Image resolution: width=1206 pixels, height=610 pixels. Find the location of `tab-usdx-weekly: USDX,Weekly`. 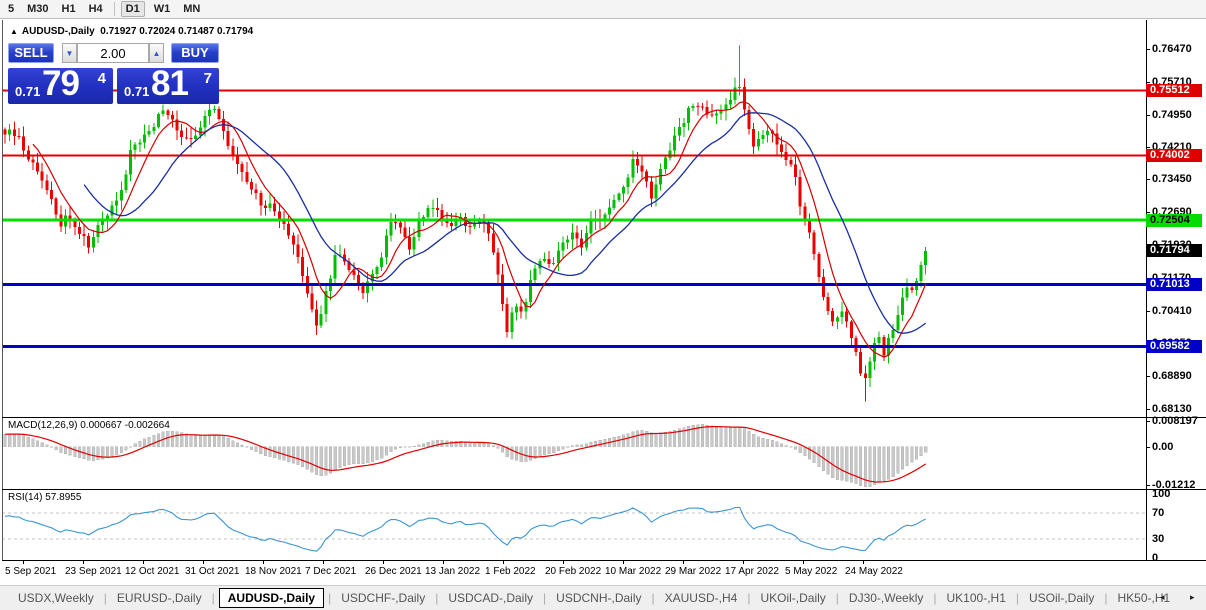

tab-usdx-weekly: USDX,Weekly is located at coordinates (56, 598).